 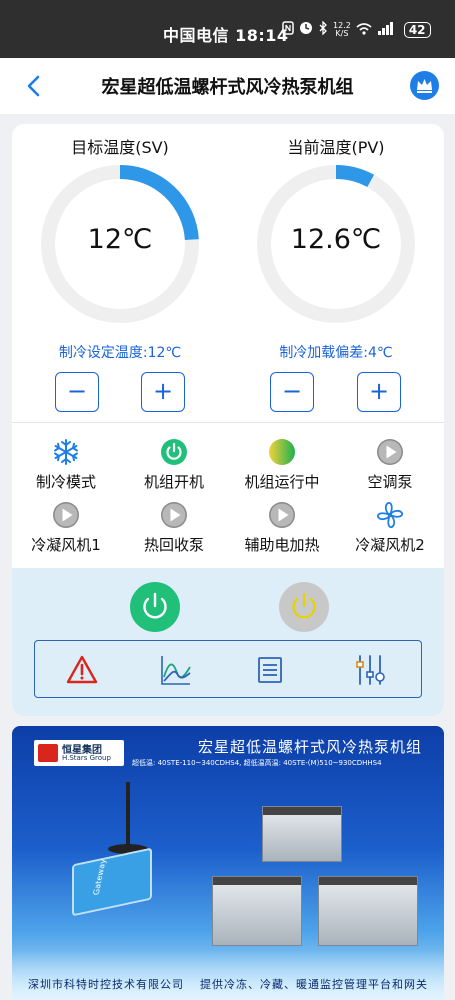 What do you see at coordinates (370, 670) in the screenshot?
I see `settings-sliders-icon` at bounding box center [370, 670].